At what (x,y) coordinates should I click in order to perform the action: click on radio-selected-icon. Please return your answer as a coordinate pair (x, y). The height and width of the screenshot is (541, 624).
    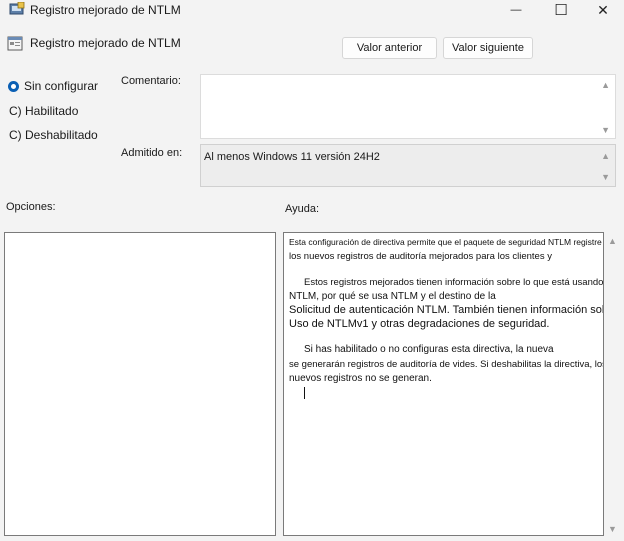
    Looking at the image, I should click on (13, 86).